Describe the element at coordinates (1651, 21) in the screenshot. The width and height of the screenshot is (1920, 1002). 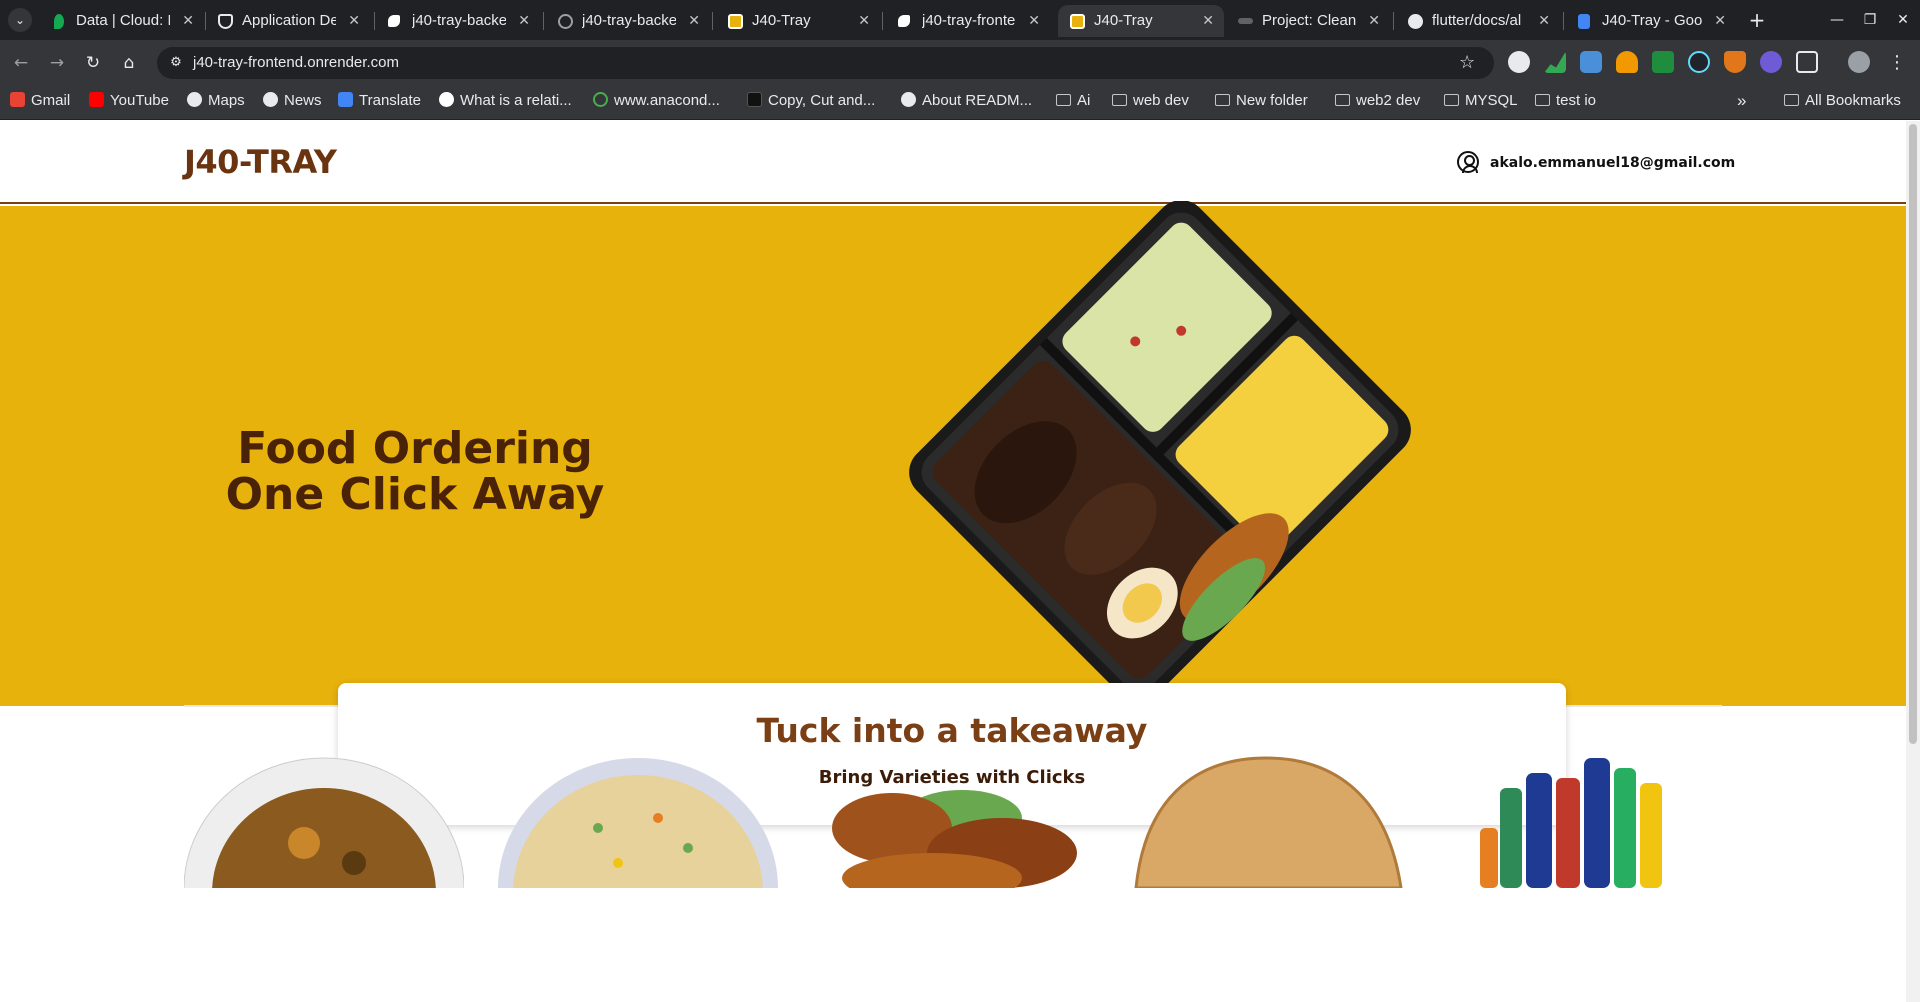
I see `tab-9: J40-Tray - Goo ✕` at that location.